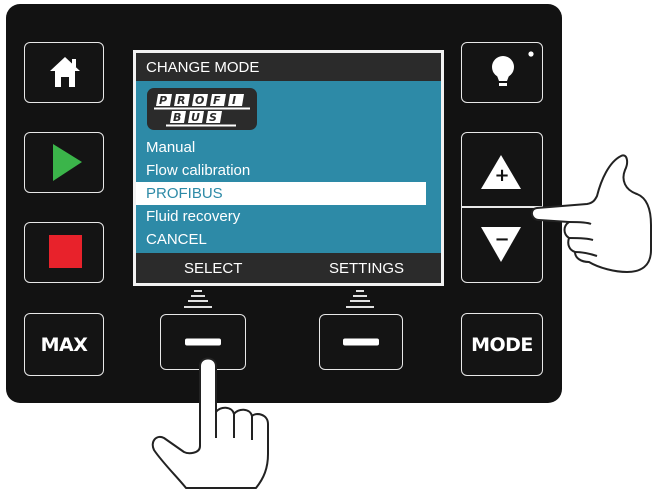 The image size is (654, 489). I want to click on home-icon, so click(65, 72).